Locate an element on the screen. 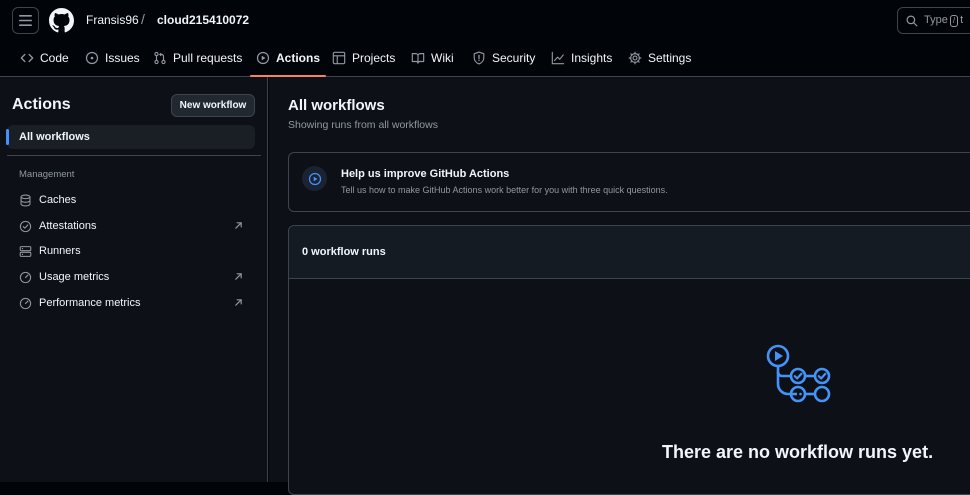 This screenshot has width=970, height=495. tab-issues: Issues is located at coordinates (112, 58).